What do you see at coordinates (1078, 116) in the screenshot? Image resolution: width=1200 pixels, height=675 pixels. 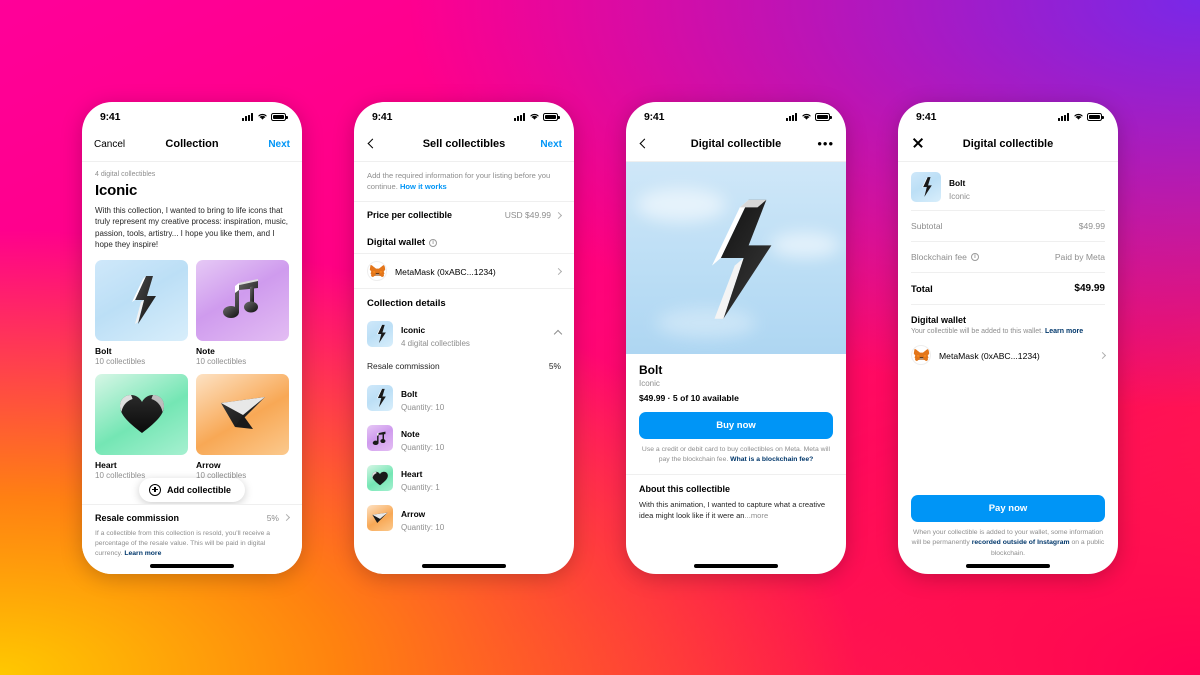 I see `wifi-icon` at bounding box center [1078, 116].